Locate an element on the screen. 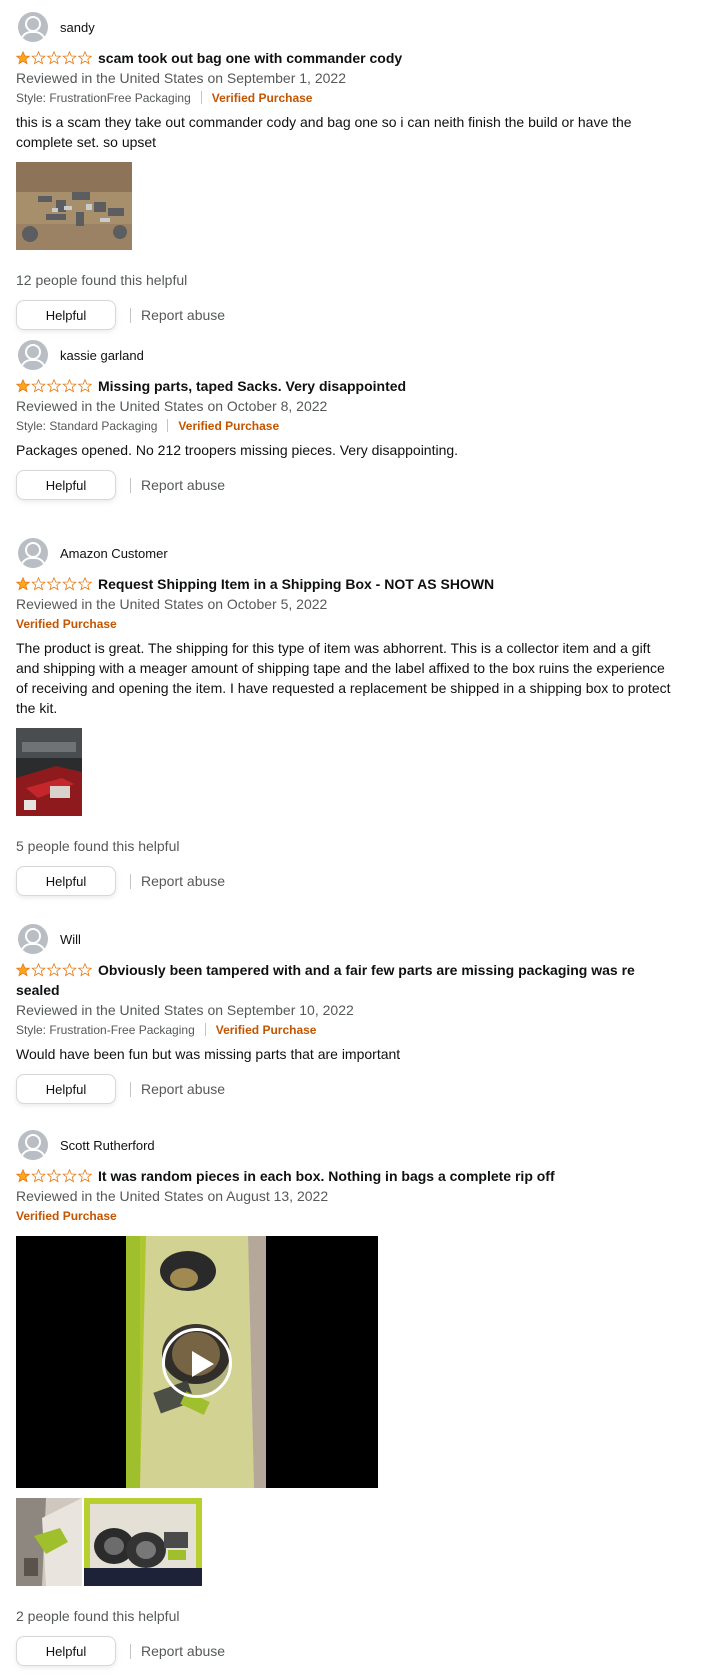  play-icon is located at coordinates (197, 1363).